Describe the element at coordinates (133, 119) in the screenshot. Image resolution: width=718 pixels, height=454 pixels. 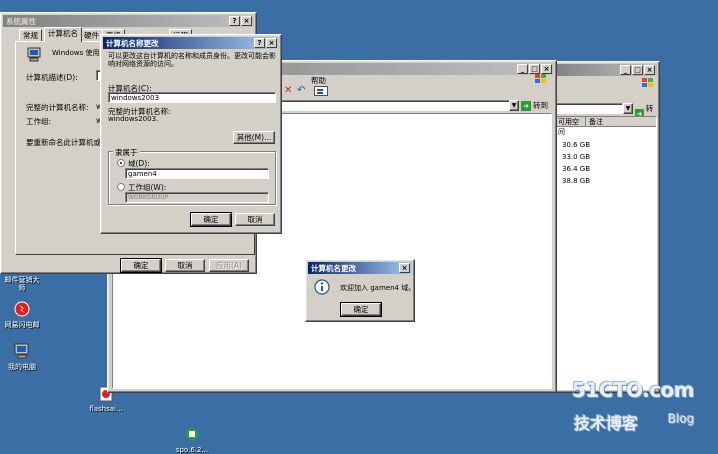
I see `full-name-value: windows2003.` at that location.